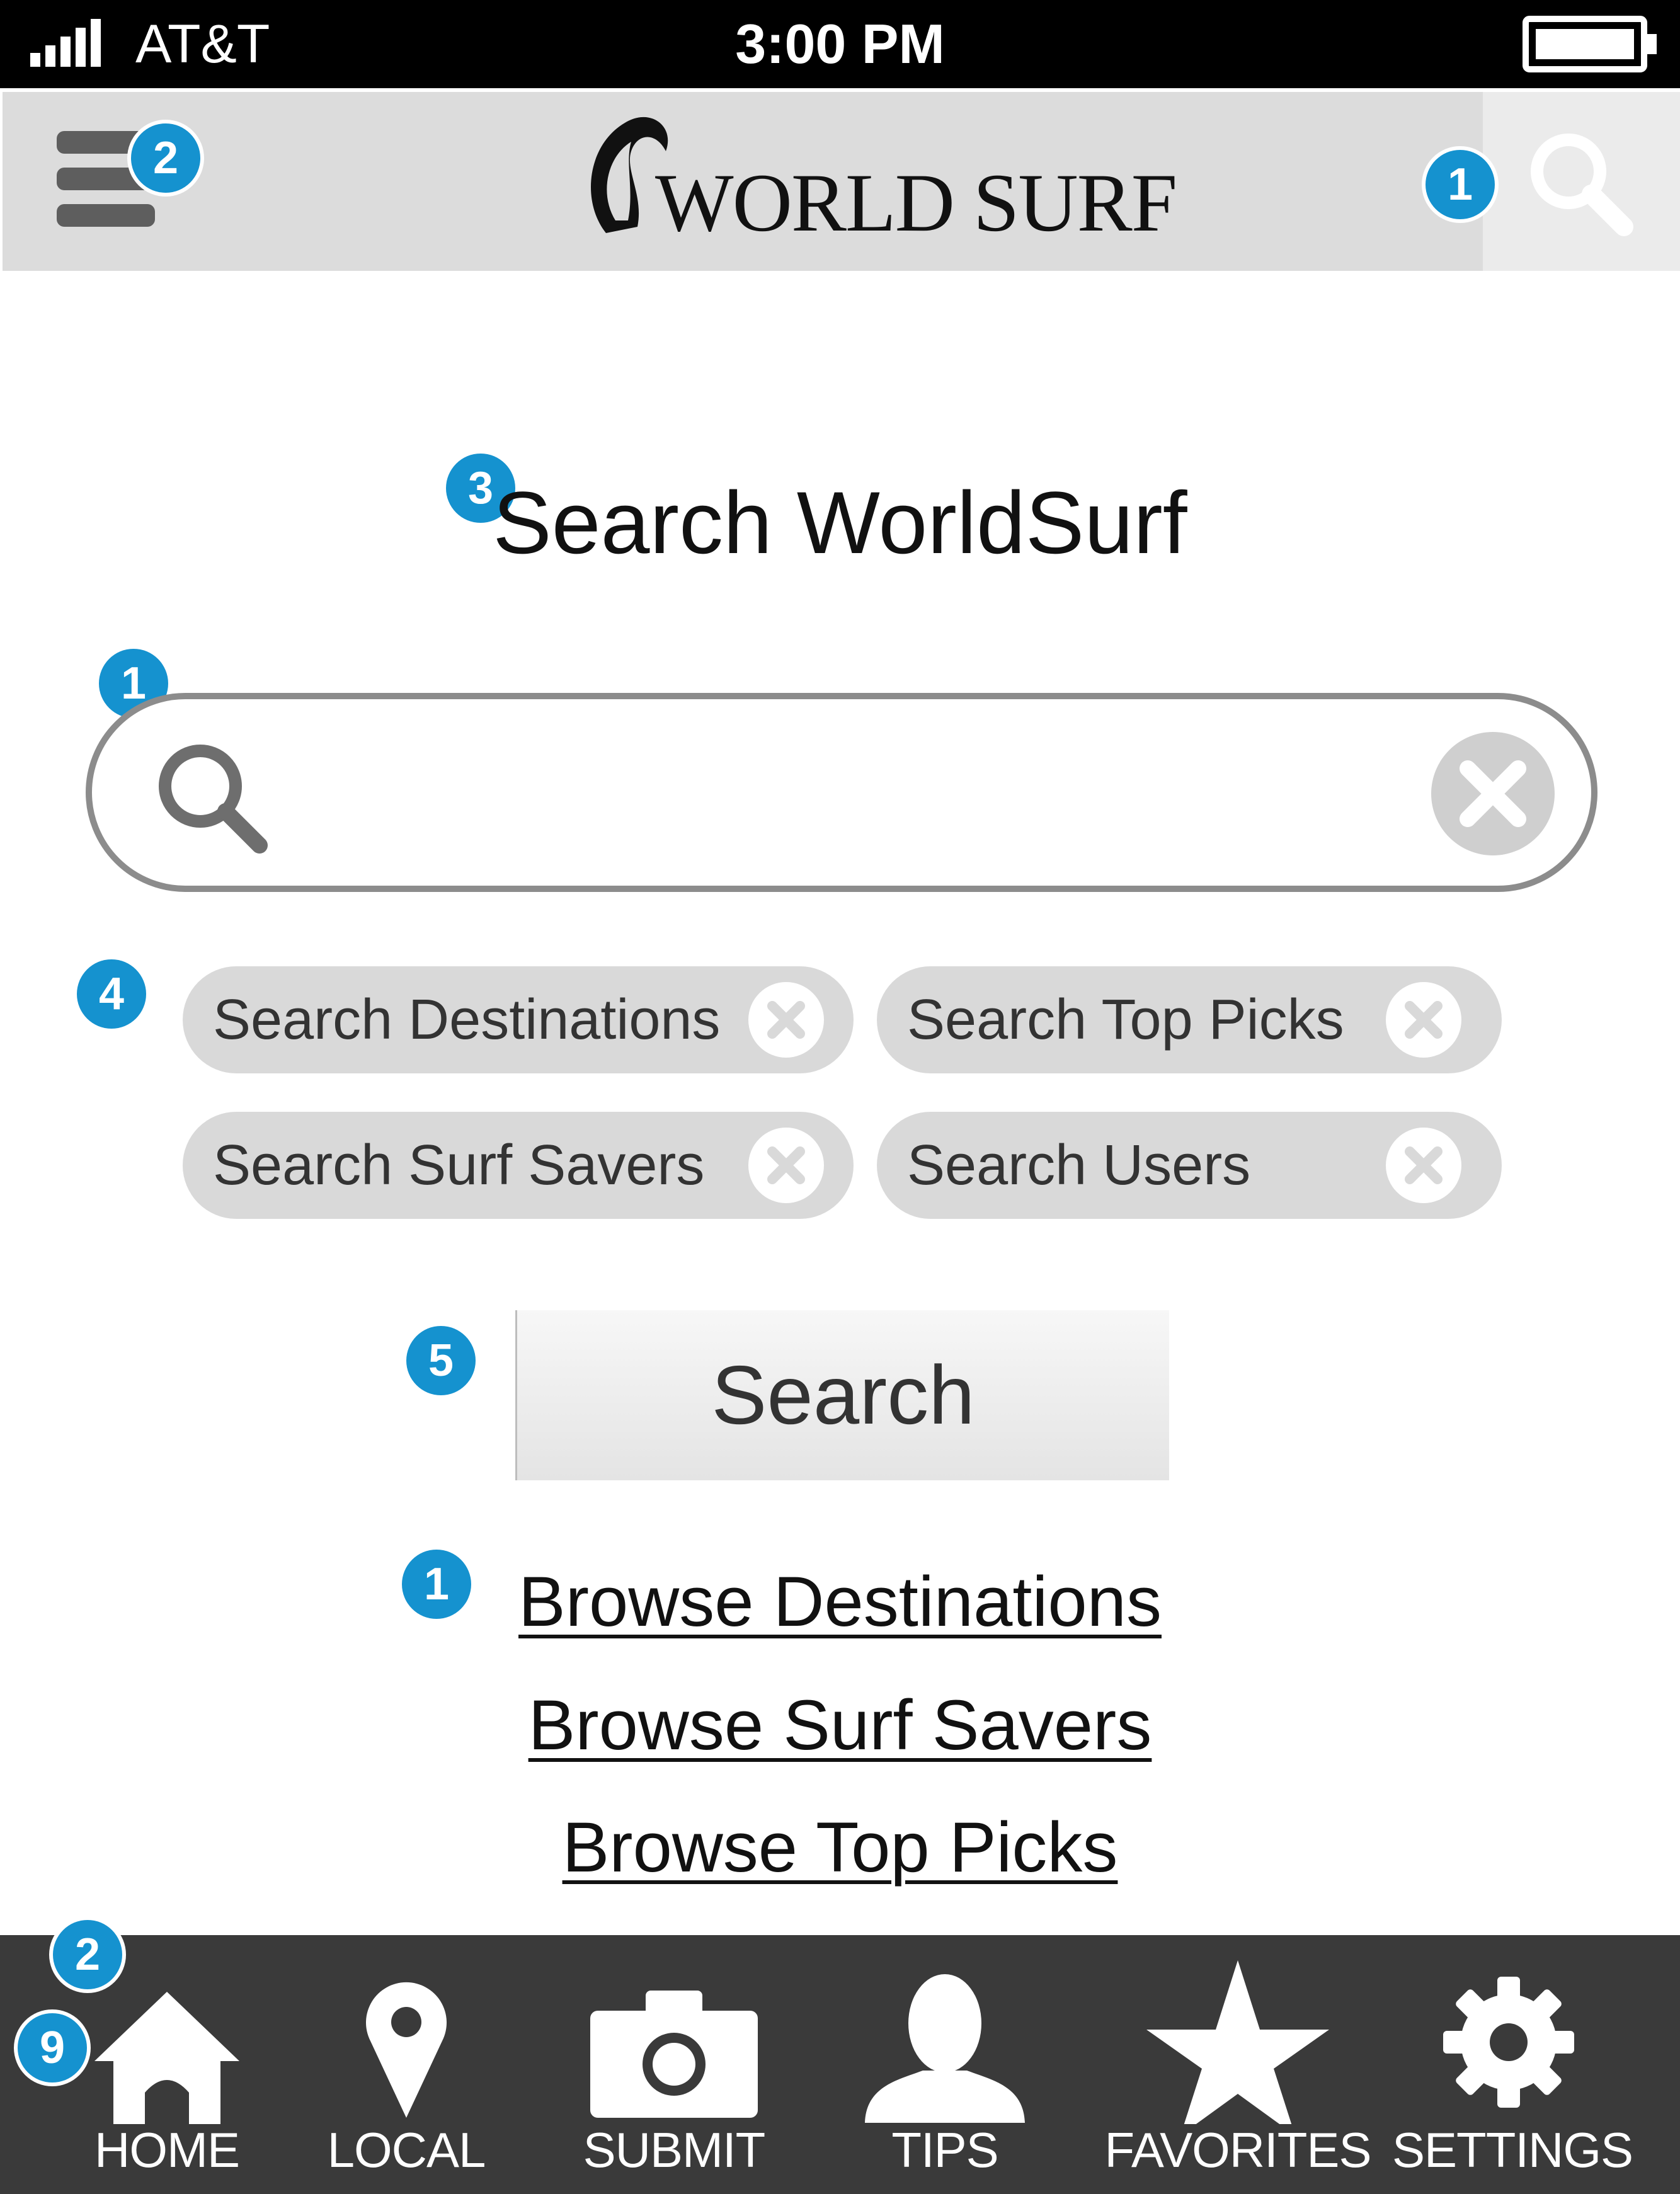  What do you see at coordinates (916, 202) in the screenshot?
I see `app-logo: WORLD SURF` at bounding box center [916, 202].